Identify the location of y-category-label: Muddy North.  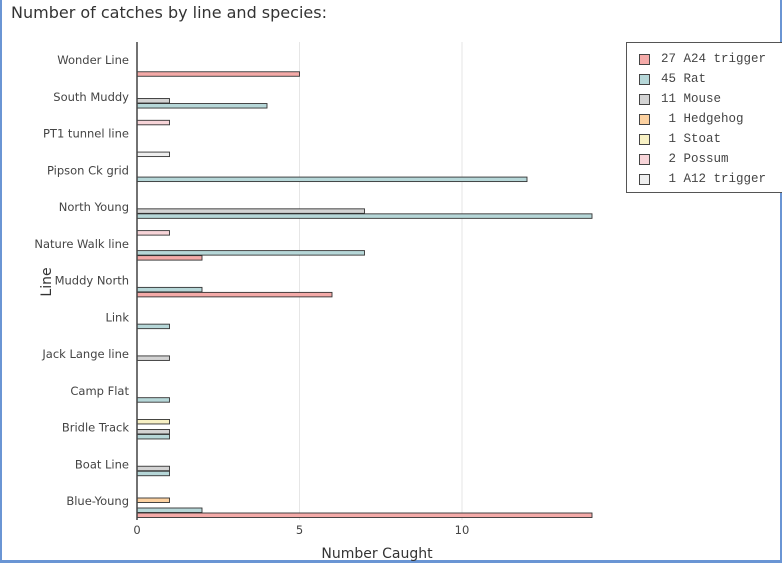
(92, 281).